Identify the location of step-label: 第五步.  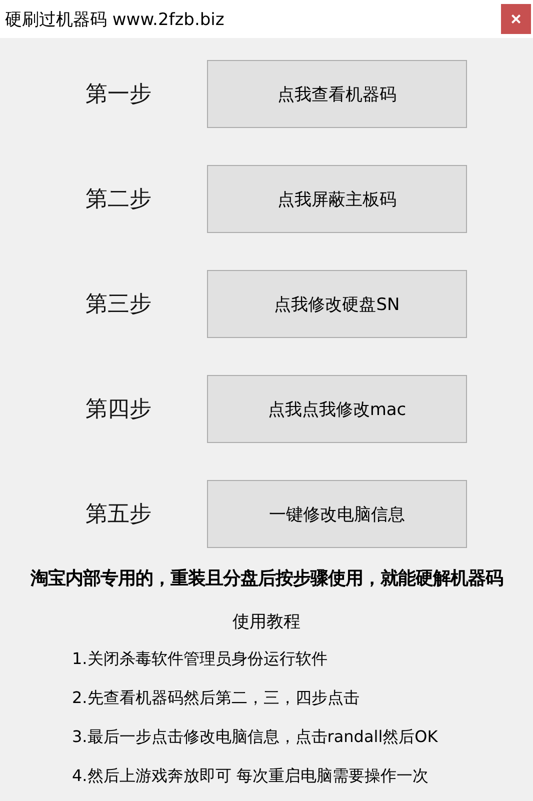
(118, 515).